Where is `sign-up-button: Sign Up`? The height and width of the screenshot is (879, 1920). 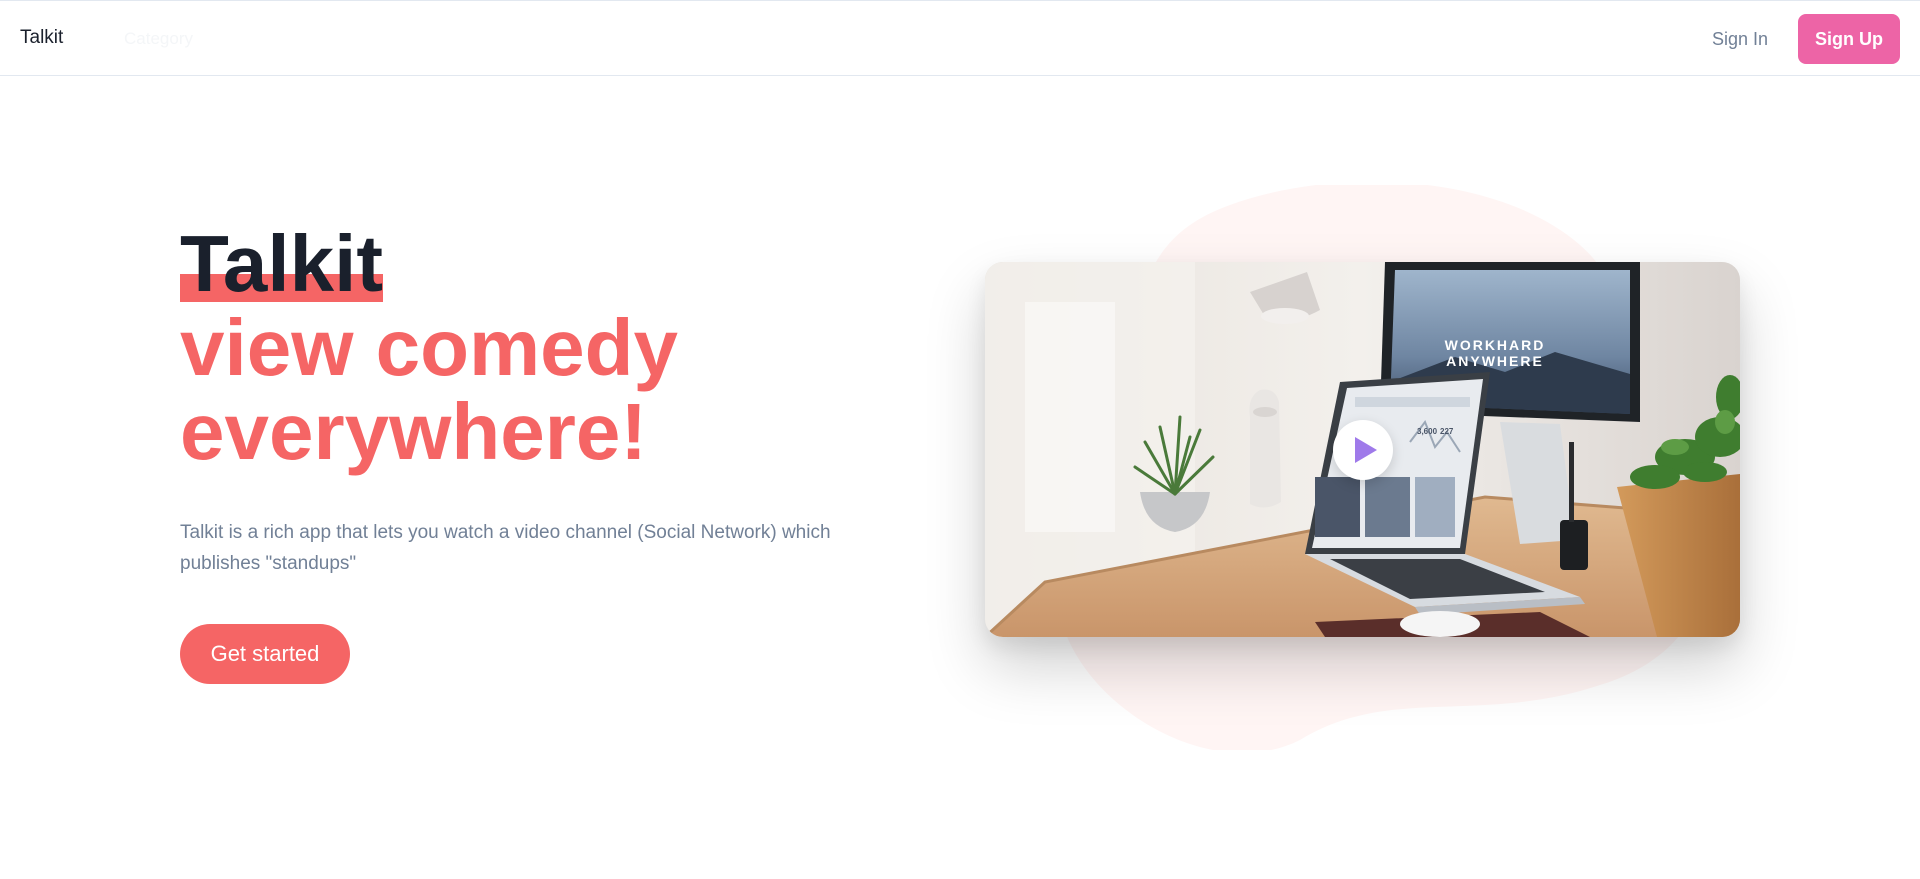
sign-up-button: Sign Up is located at coordinates (1849, 39).